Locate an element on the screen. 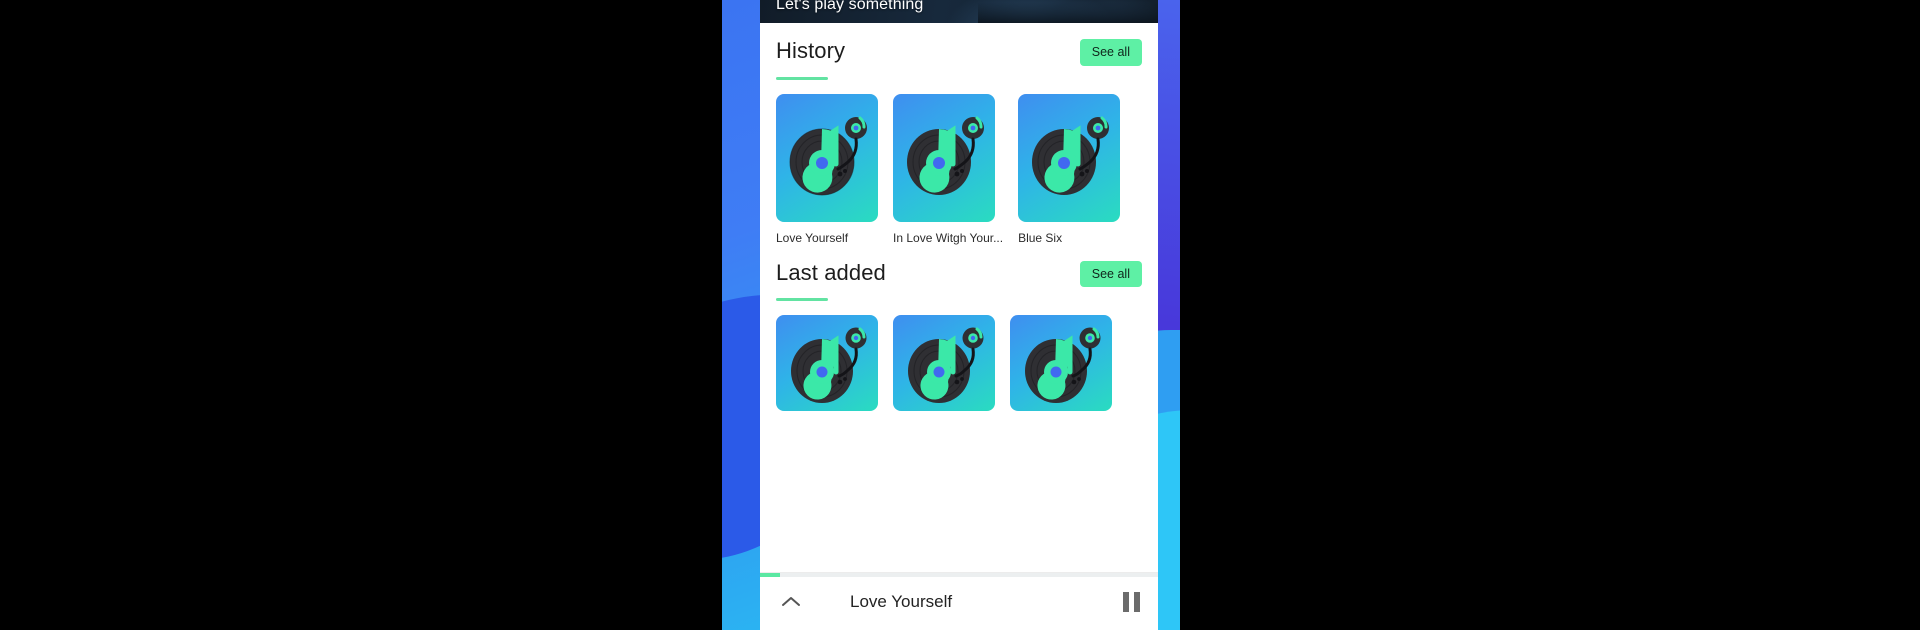  album-row-last-added is located at coordinates (959, 360).